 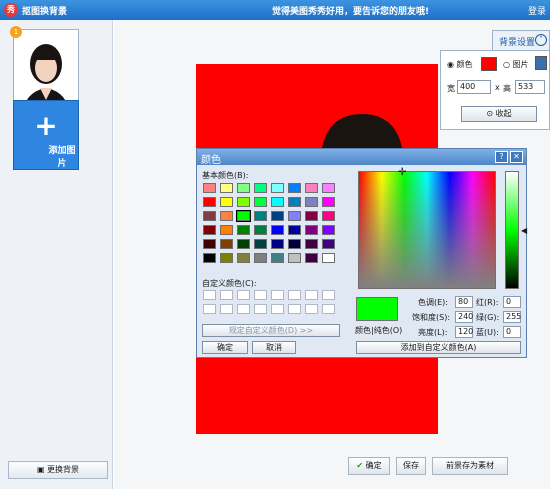 I want to click on image-picker-icon, so click(x=541, y=63).